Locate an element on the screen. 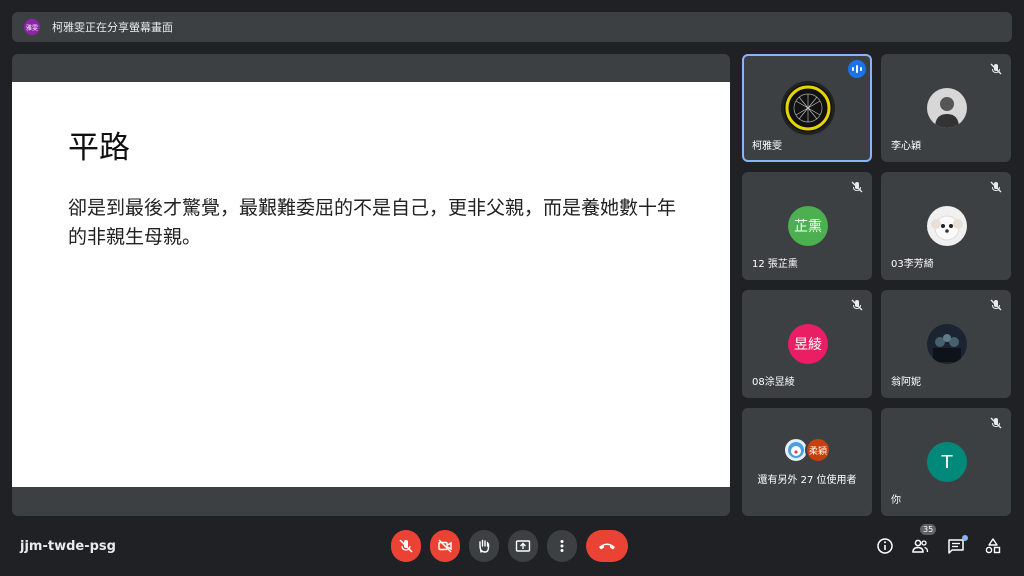 This screenshot has height=576, width=1024. activities-icon is located at coordinates (993, 546).